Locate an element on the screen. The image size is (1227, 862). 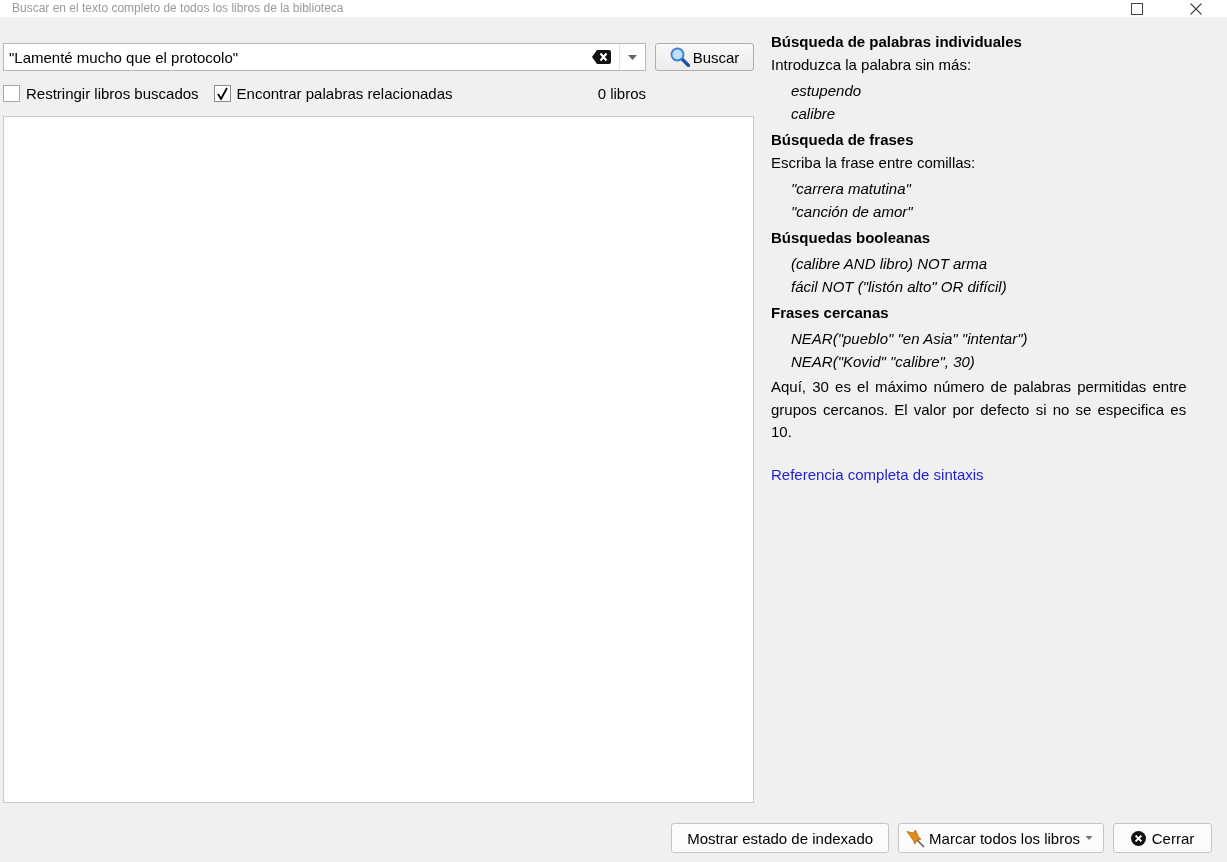
checkbox-label: Encontrar palabras relacionadas is located at coordinates (344, 93).